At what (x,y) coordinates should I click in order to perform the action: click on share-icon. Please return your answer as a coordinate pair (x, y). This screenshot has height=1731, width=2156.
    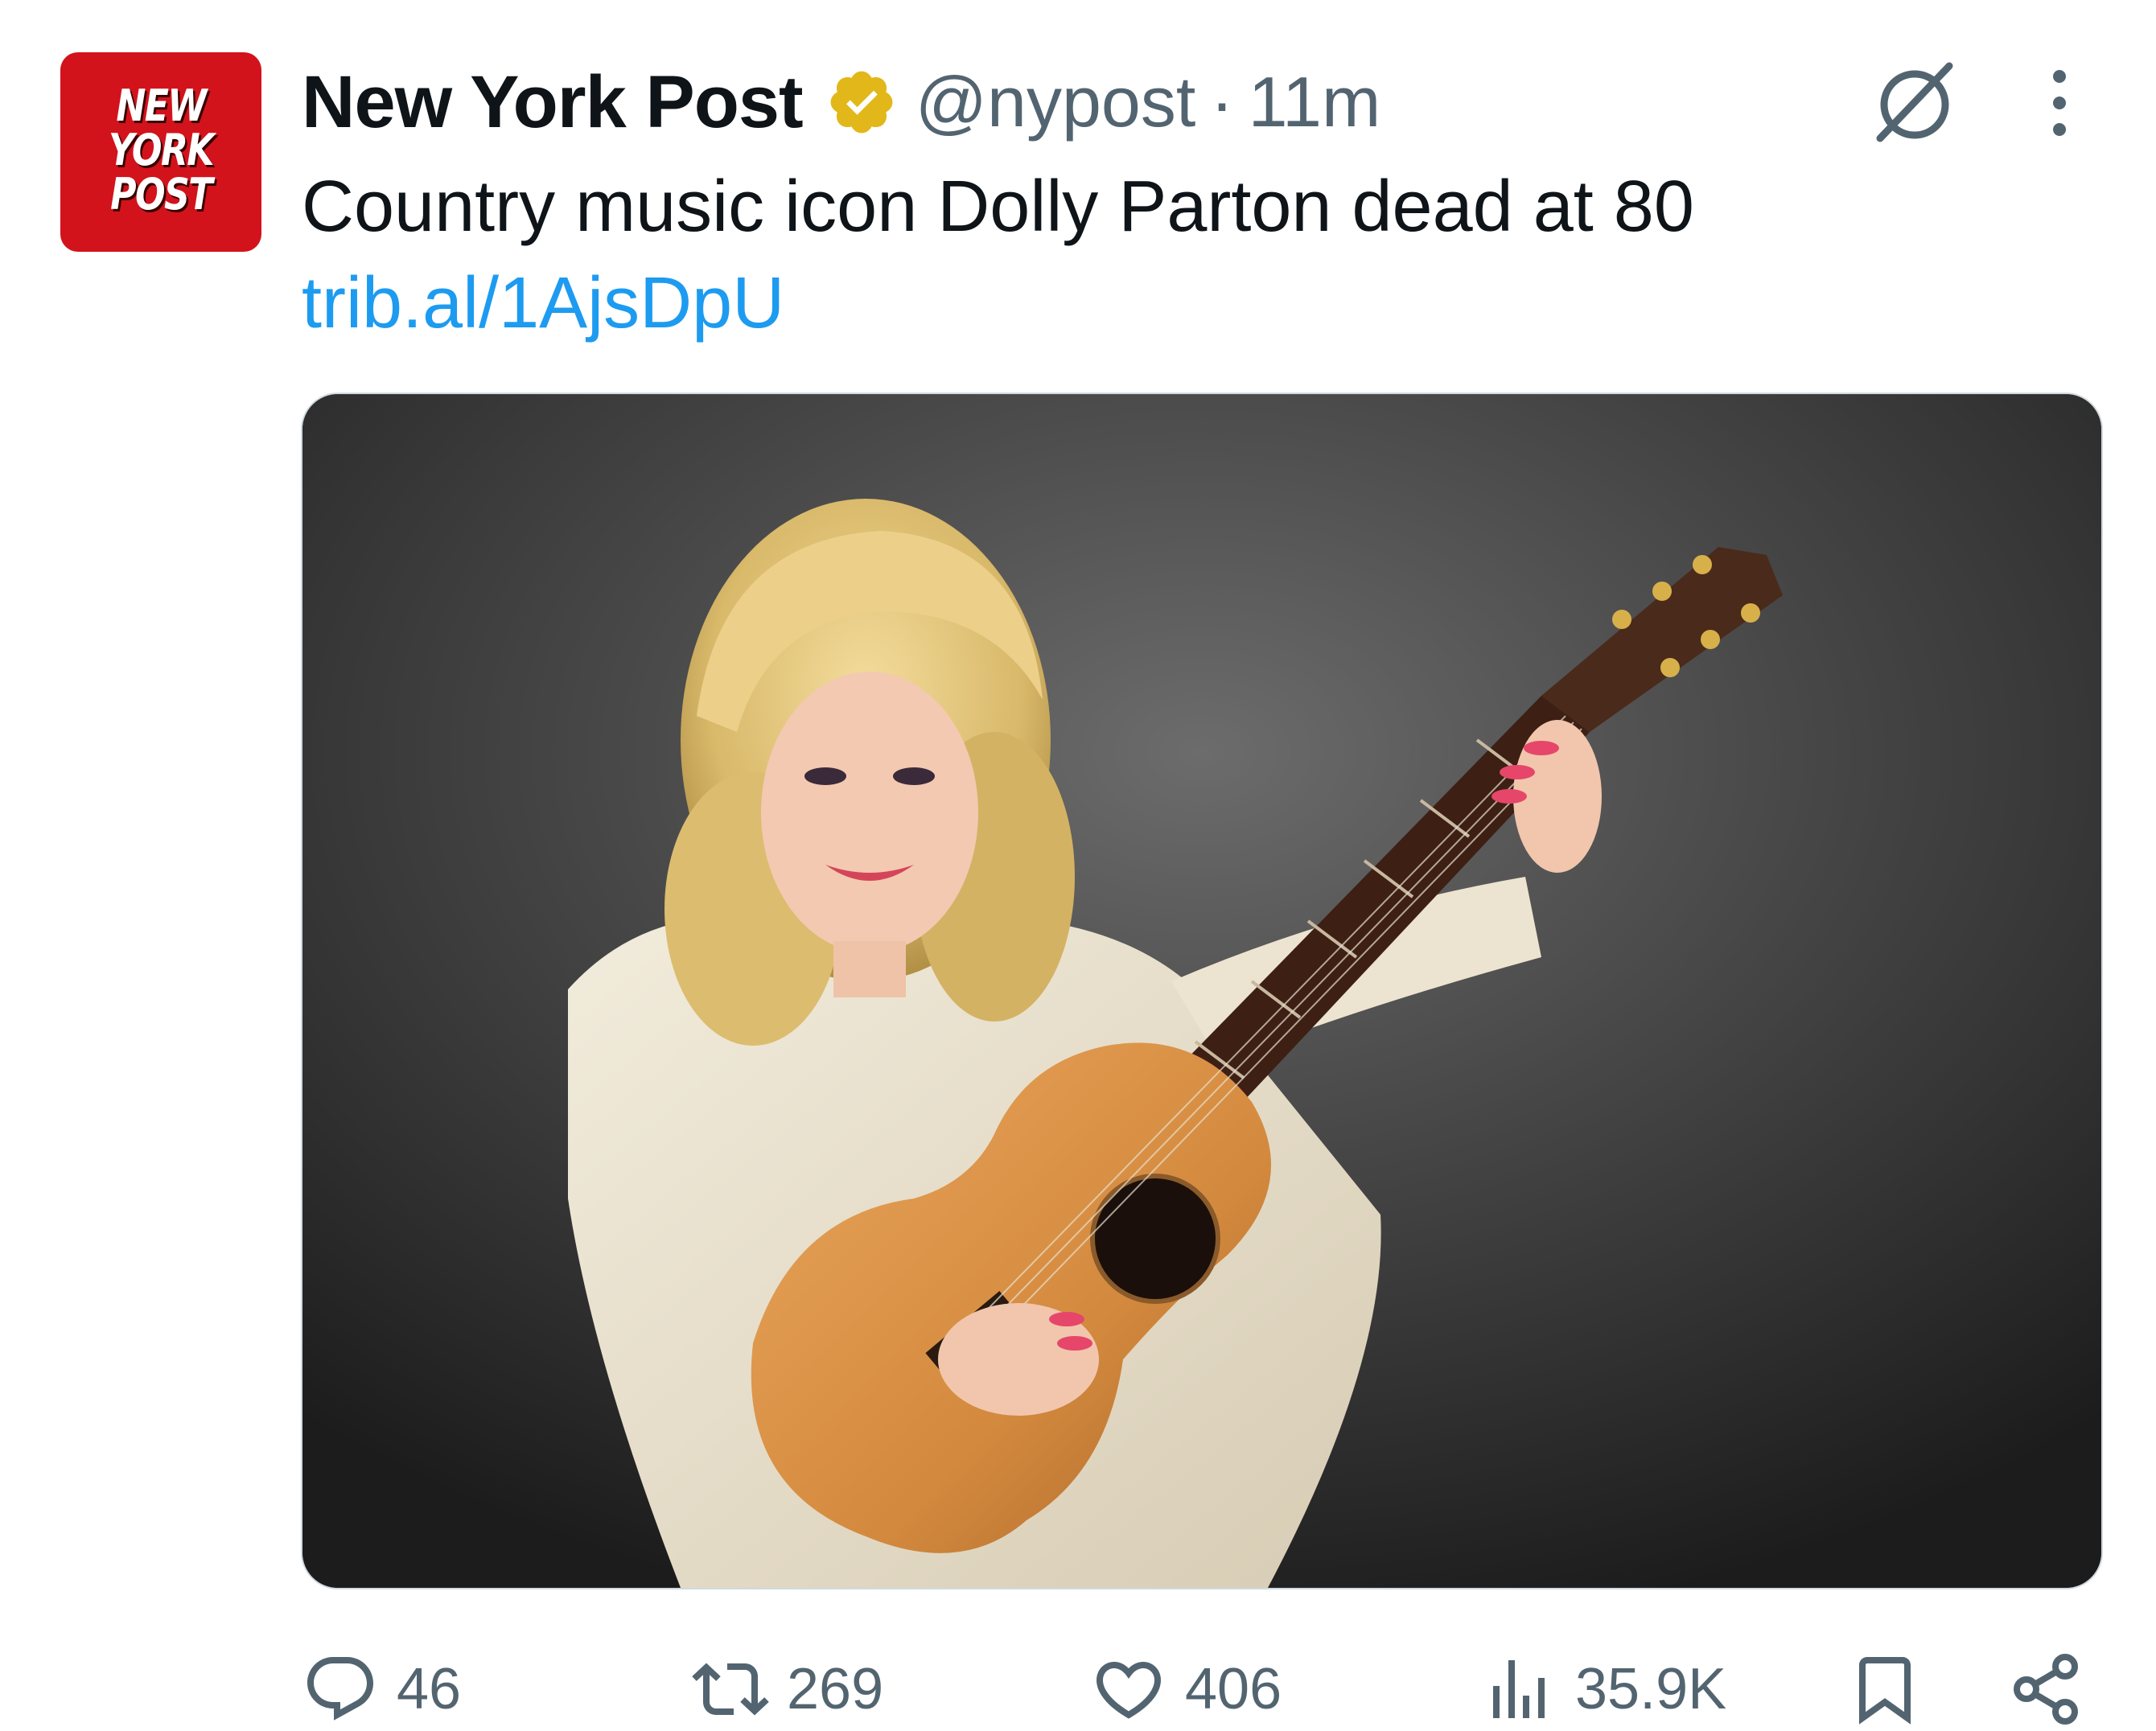
    Looking at the image, I should click on (2046, 1689).